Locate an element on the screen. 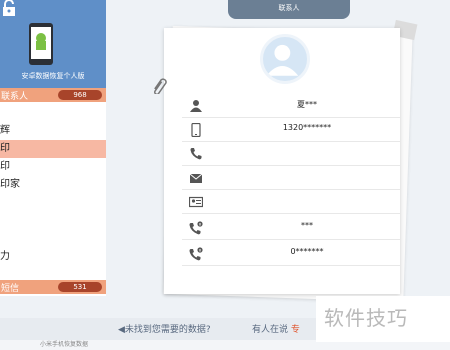 The width and height of the screenshot is (450, 350). contacts-count-badge: 968 is located at coordinates (80, 95).